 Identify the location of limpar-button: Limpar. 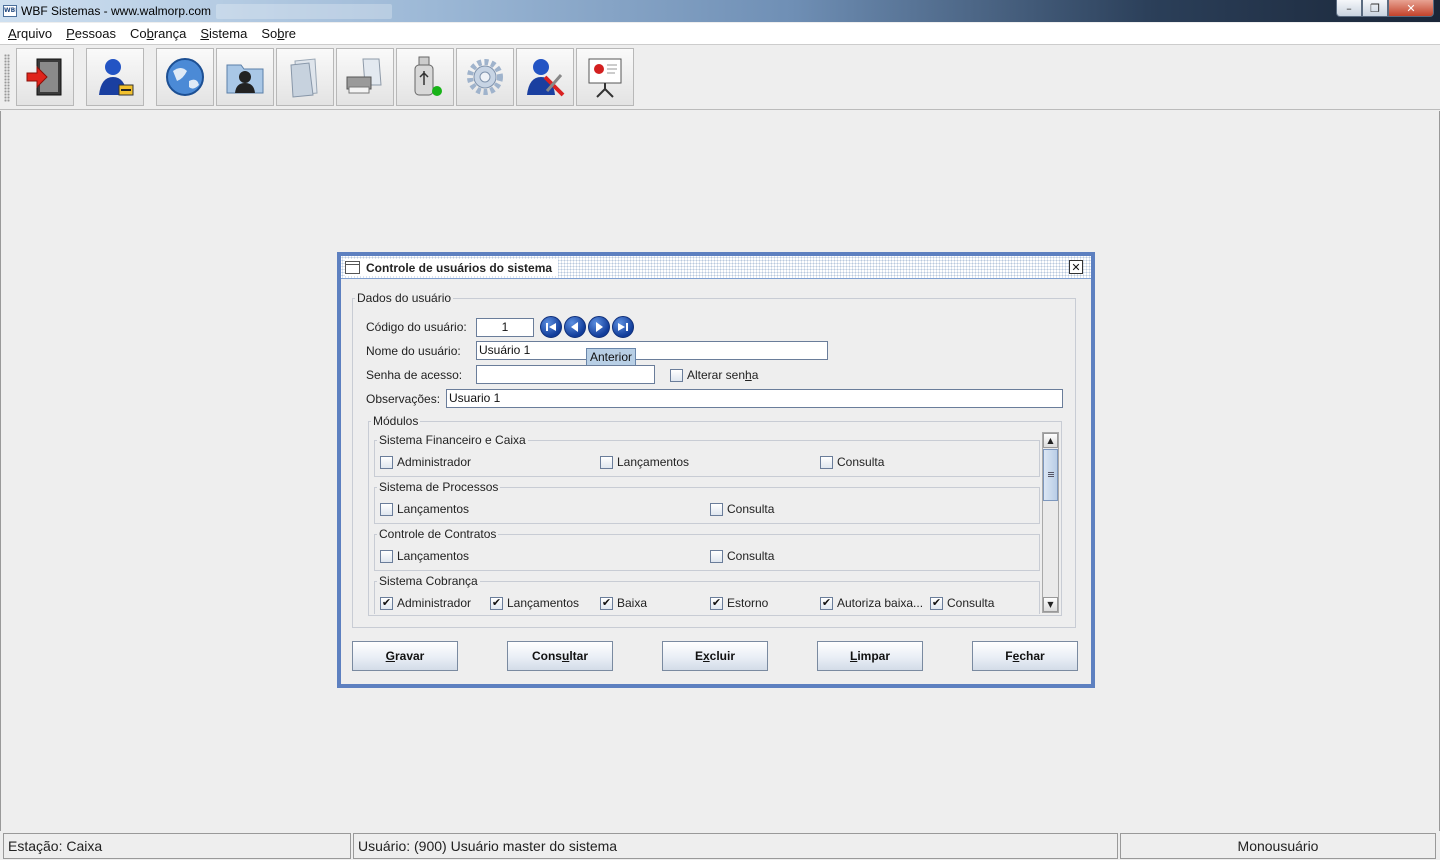
(870, 656).